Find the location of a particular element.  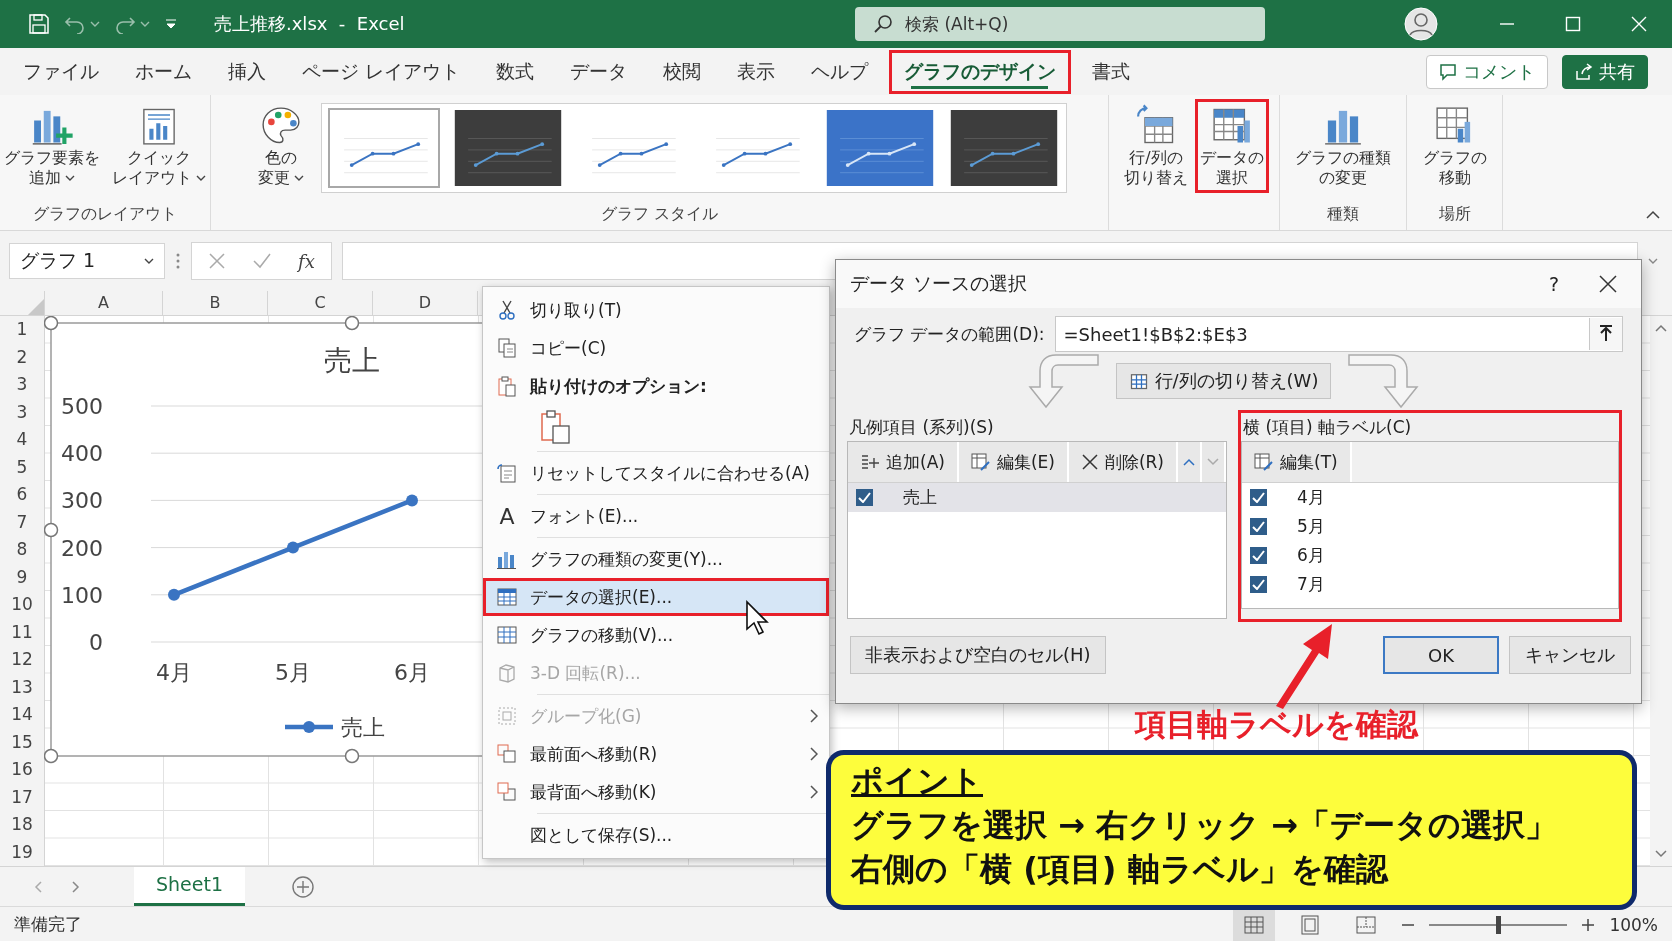

dialog-title: データ ソースの選択 is located at coordinates (939, 283).